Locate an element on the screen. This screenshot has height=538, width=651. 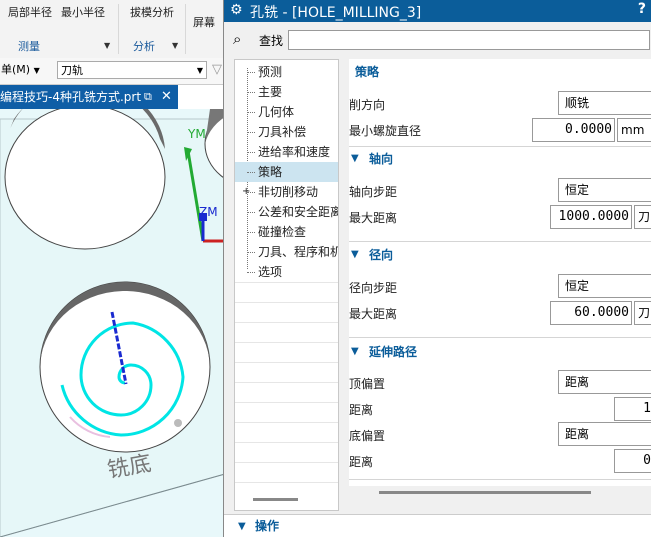
tree-item-strategy: 策略 is located at coordinates (286, 172).